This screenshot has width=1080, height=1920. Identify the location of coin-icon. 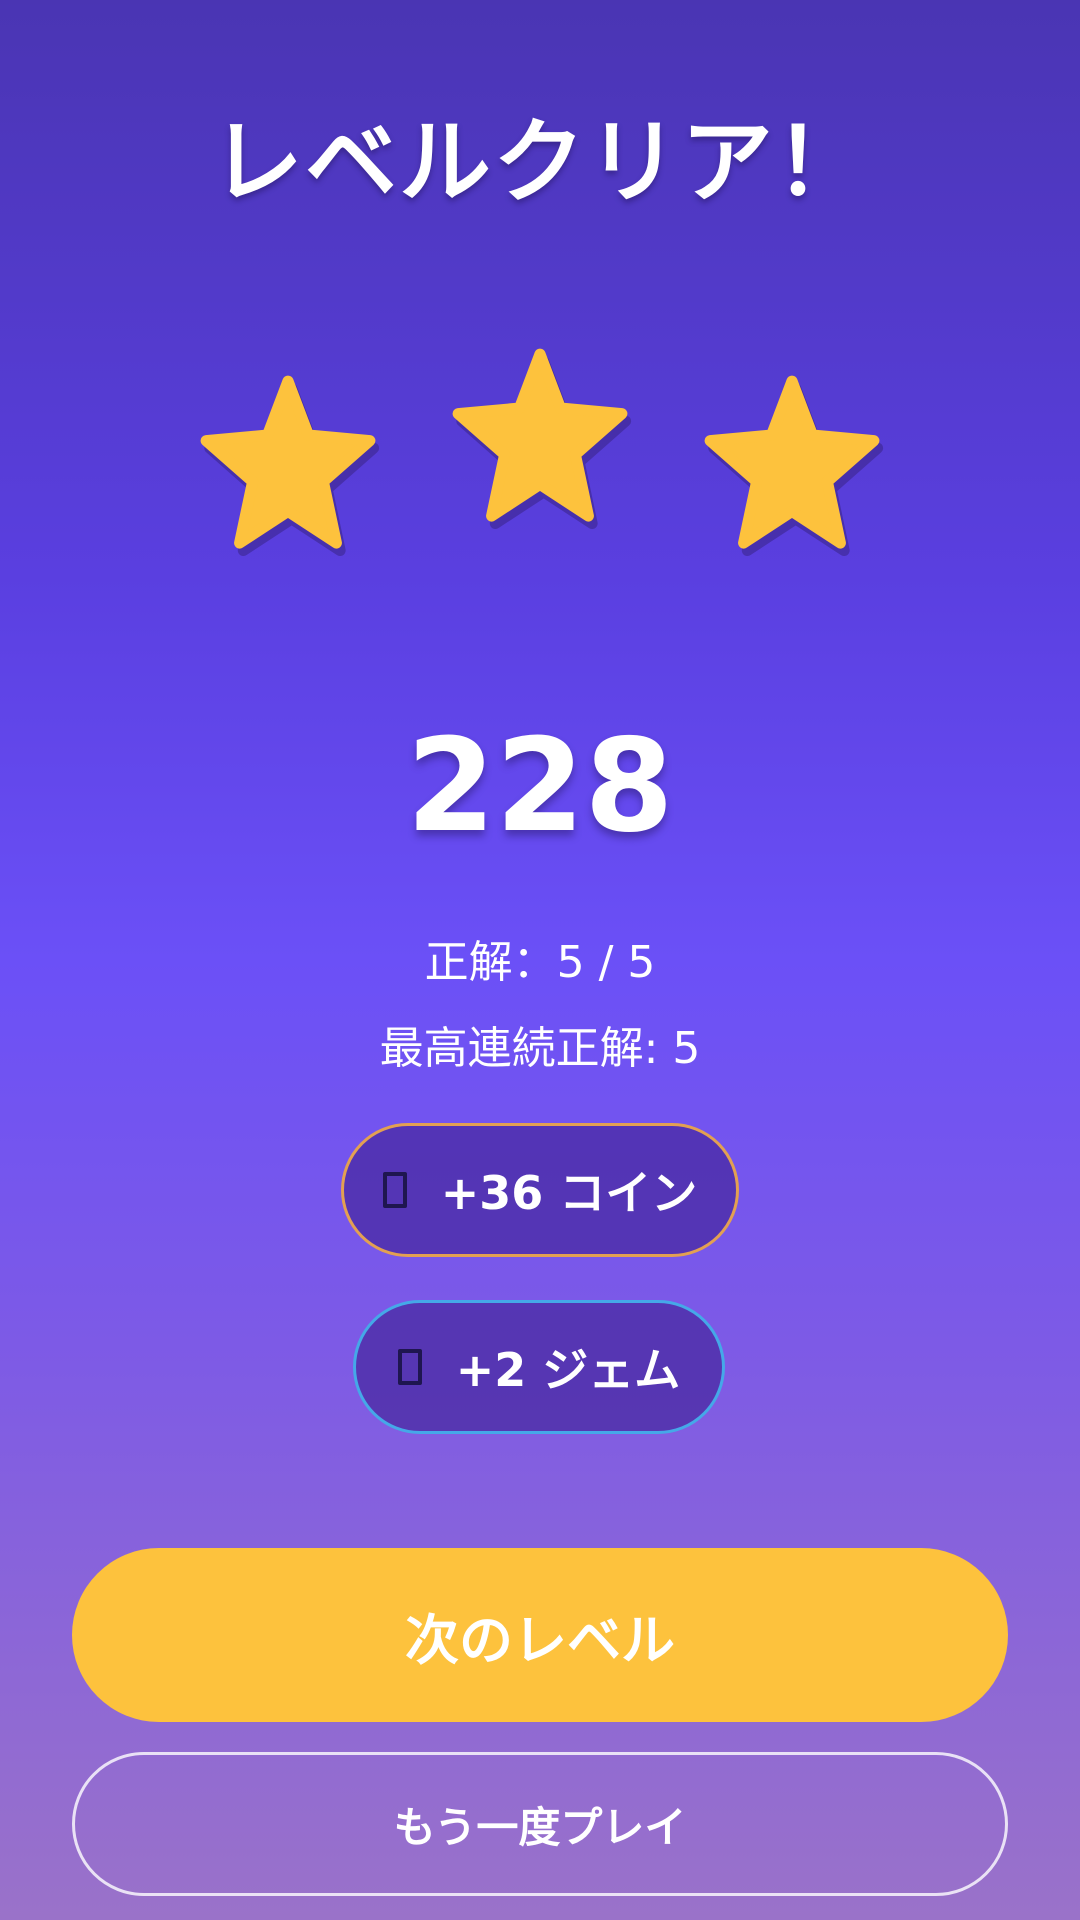
(394, 1190).